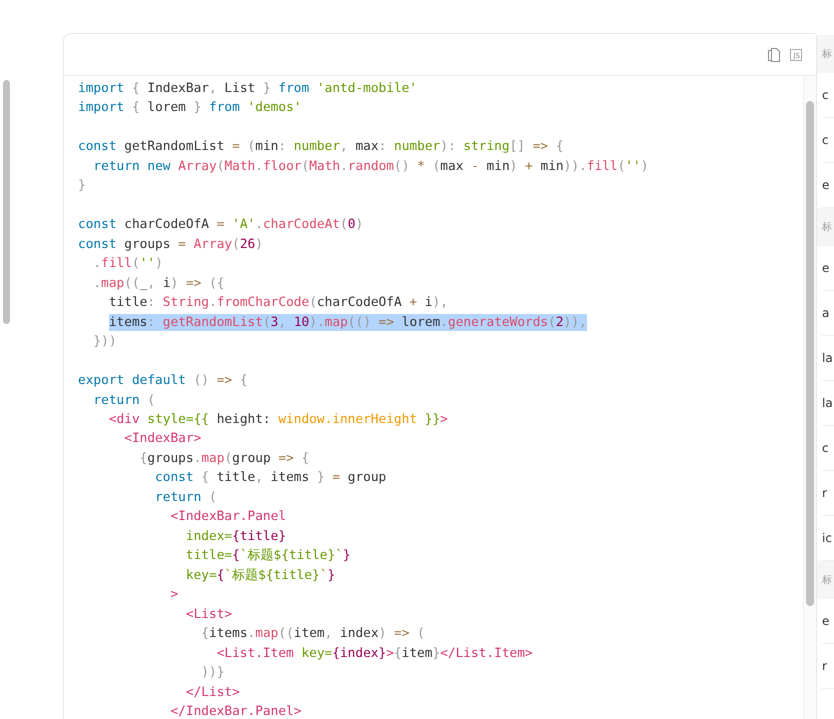 The width and height of the screenshot is (834, 719). I want to click on code-line: key={`标题${title}`}, so click(260, 575).